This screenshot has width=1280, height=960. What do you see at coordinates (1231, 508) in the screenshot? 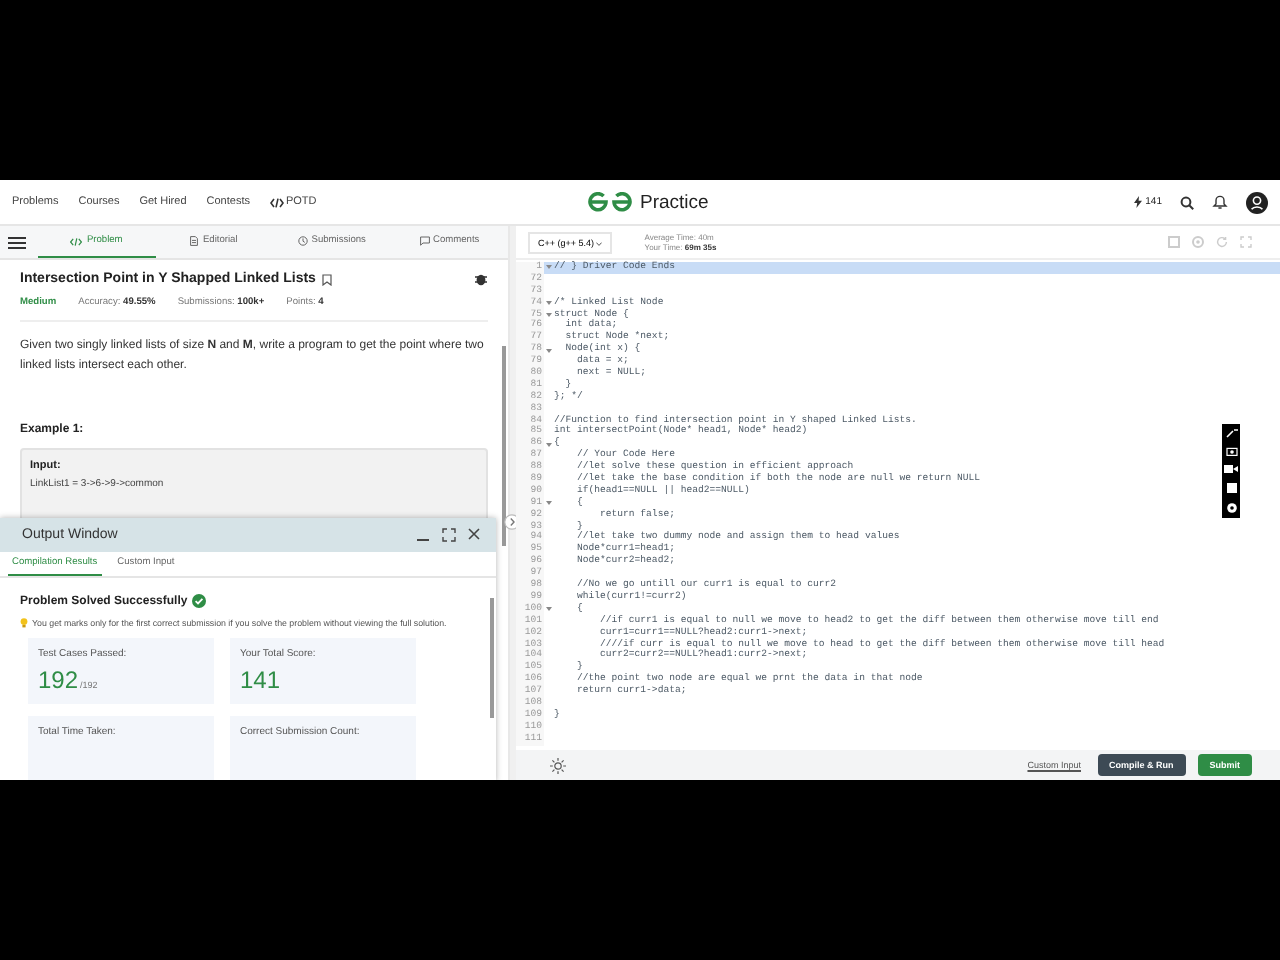
I see `settings-icon` at bounding box center [1231, 508].